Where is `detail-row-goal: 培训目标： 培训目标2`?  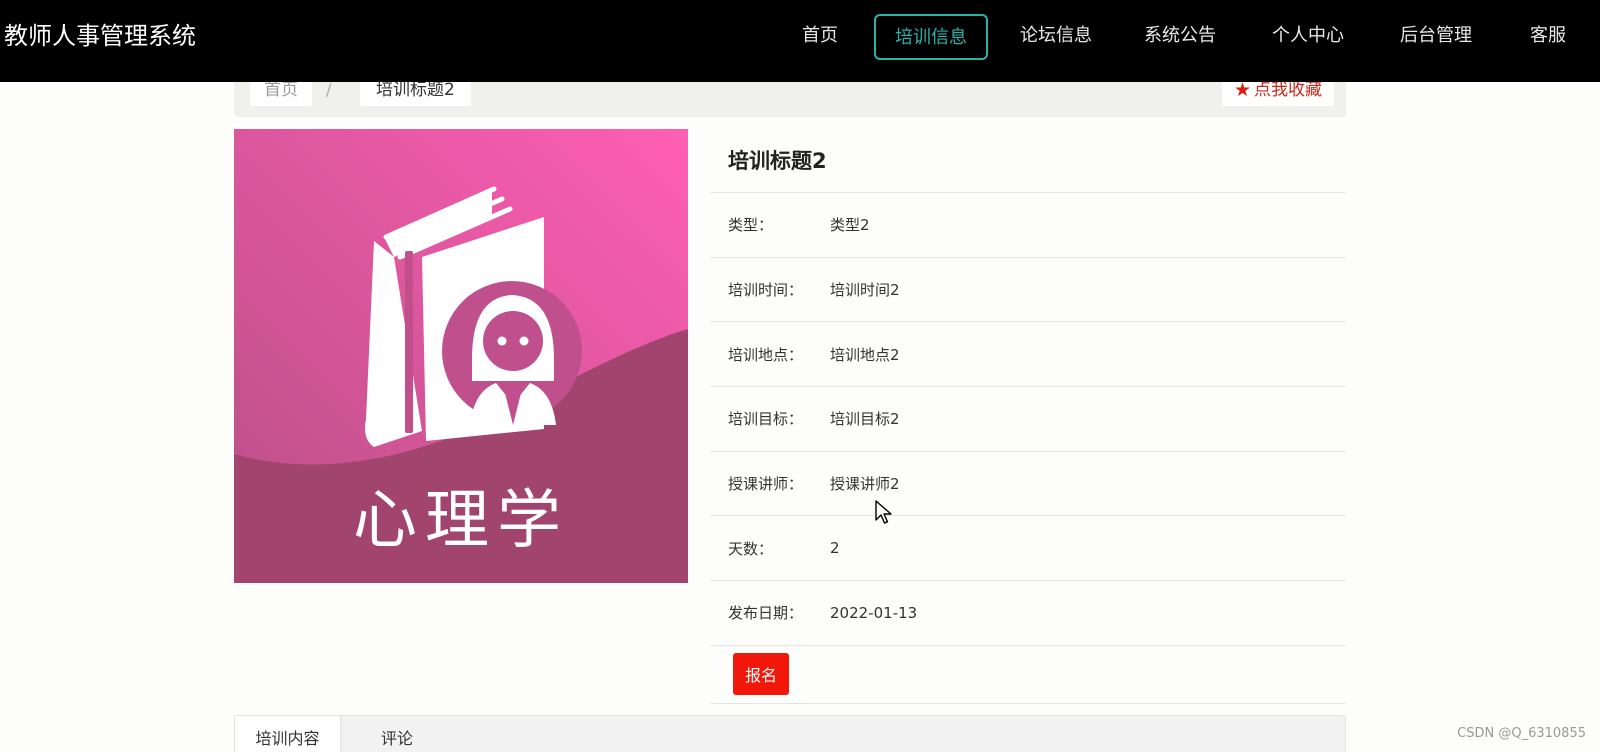
detail-row-goal: 培训目标： 培训目标2 is located at coordinates (1028, 419).